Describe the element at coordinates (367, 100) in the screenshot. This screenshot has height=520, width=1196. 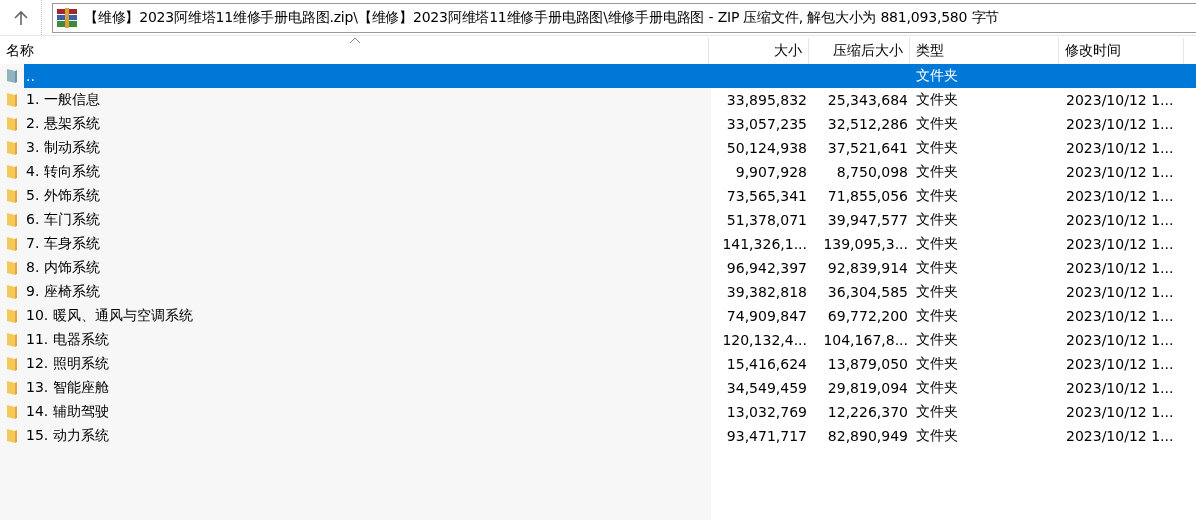
I see `table-cell: 1. 一般信息` at that location.